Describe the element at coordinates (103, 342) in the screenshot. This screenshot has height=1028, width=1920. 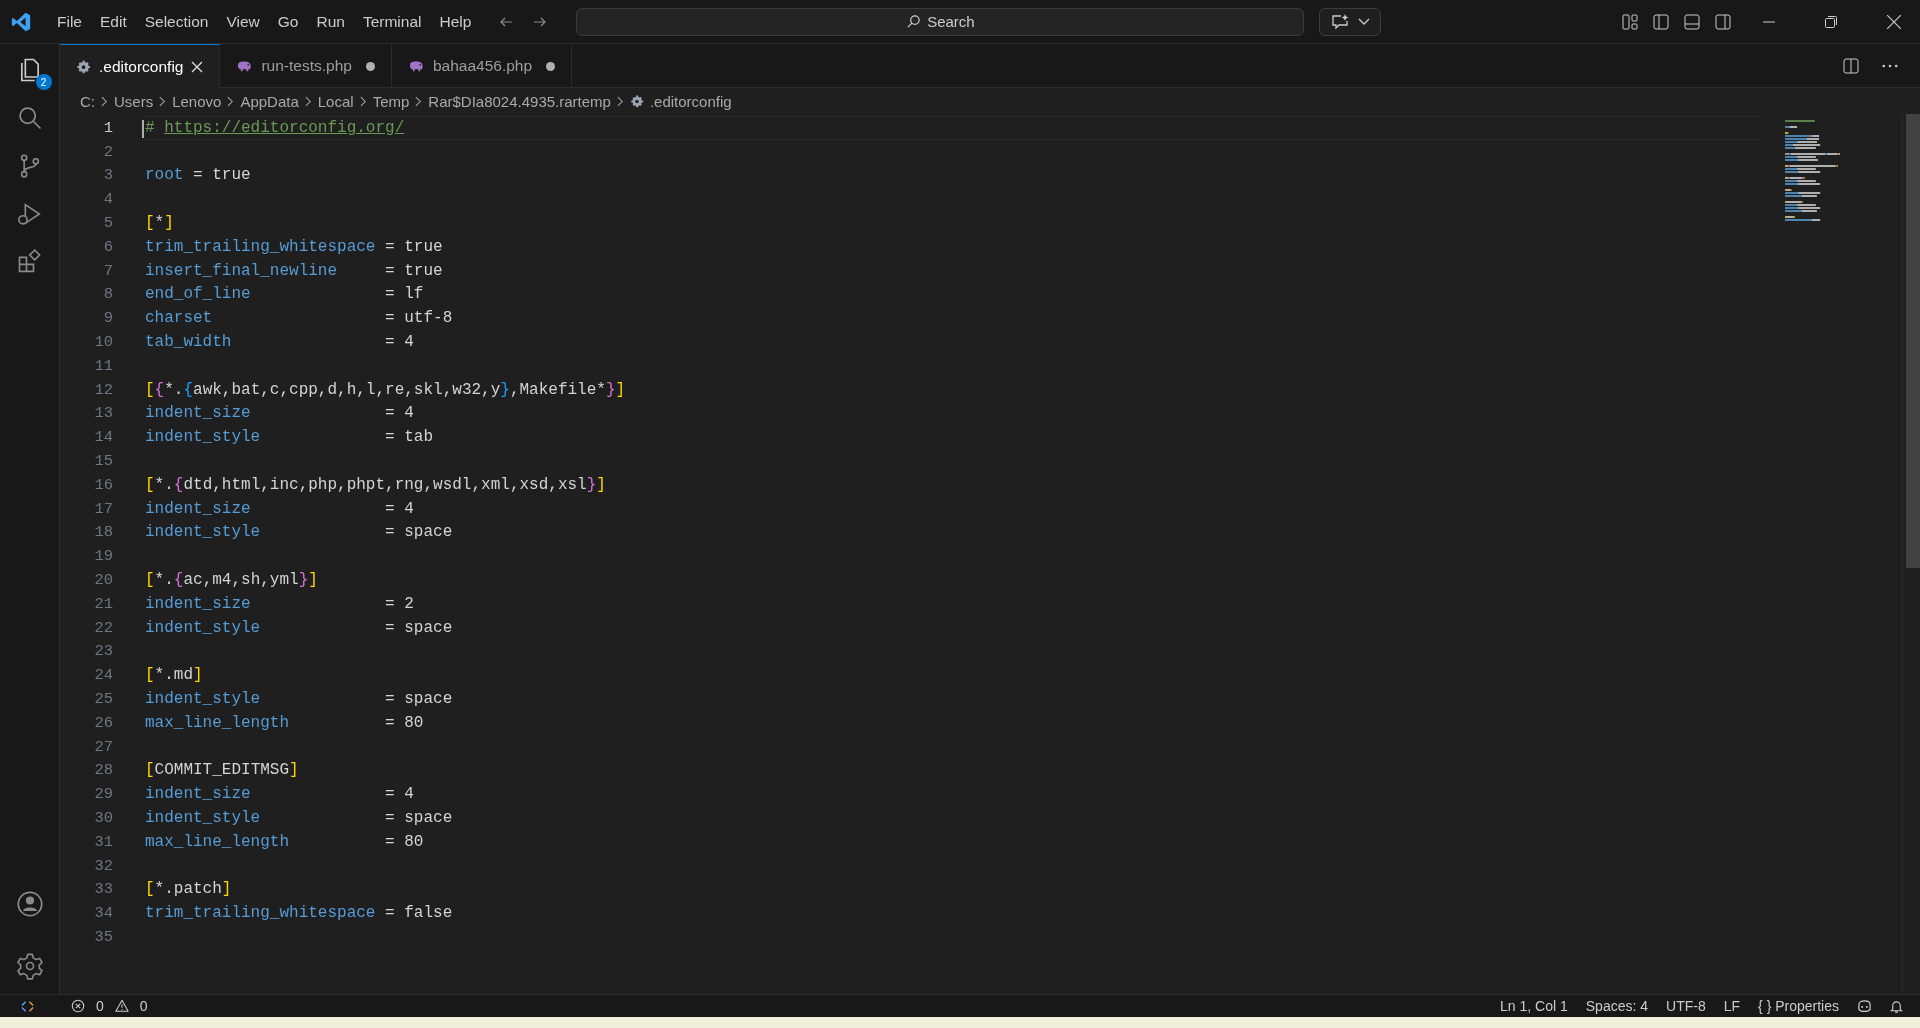
I see `line-number: 10` at that location.